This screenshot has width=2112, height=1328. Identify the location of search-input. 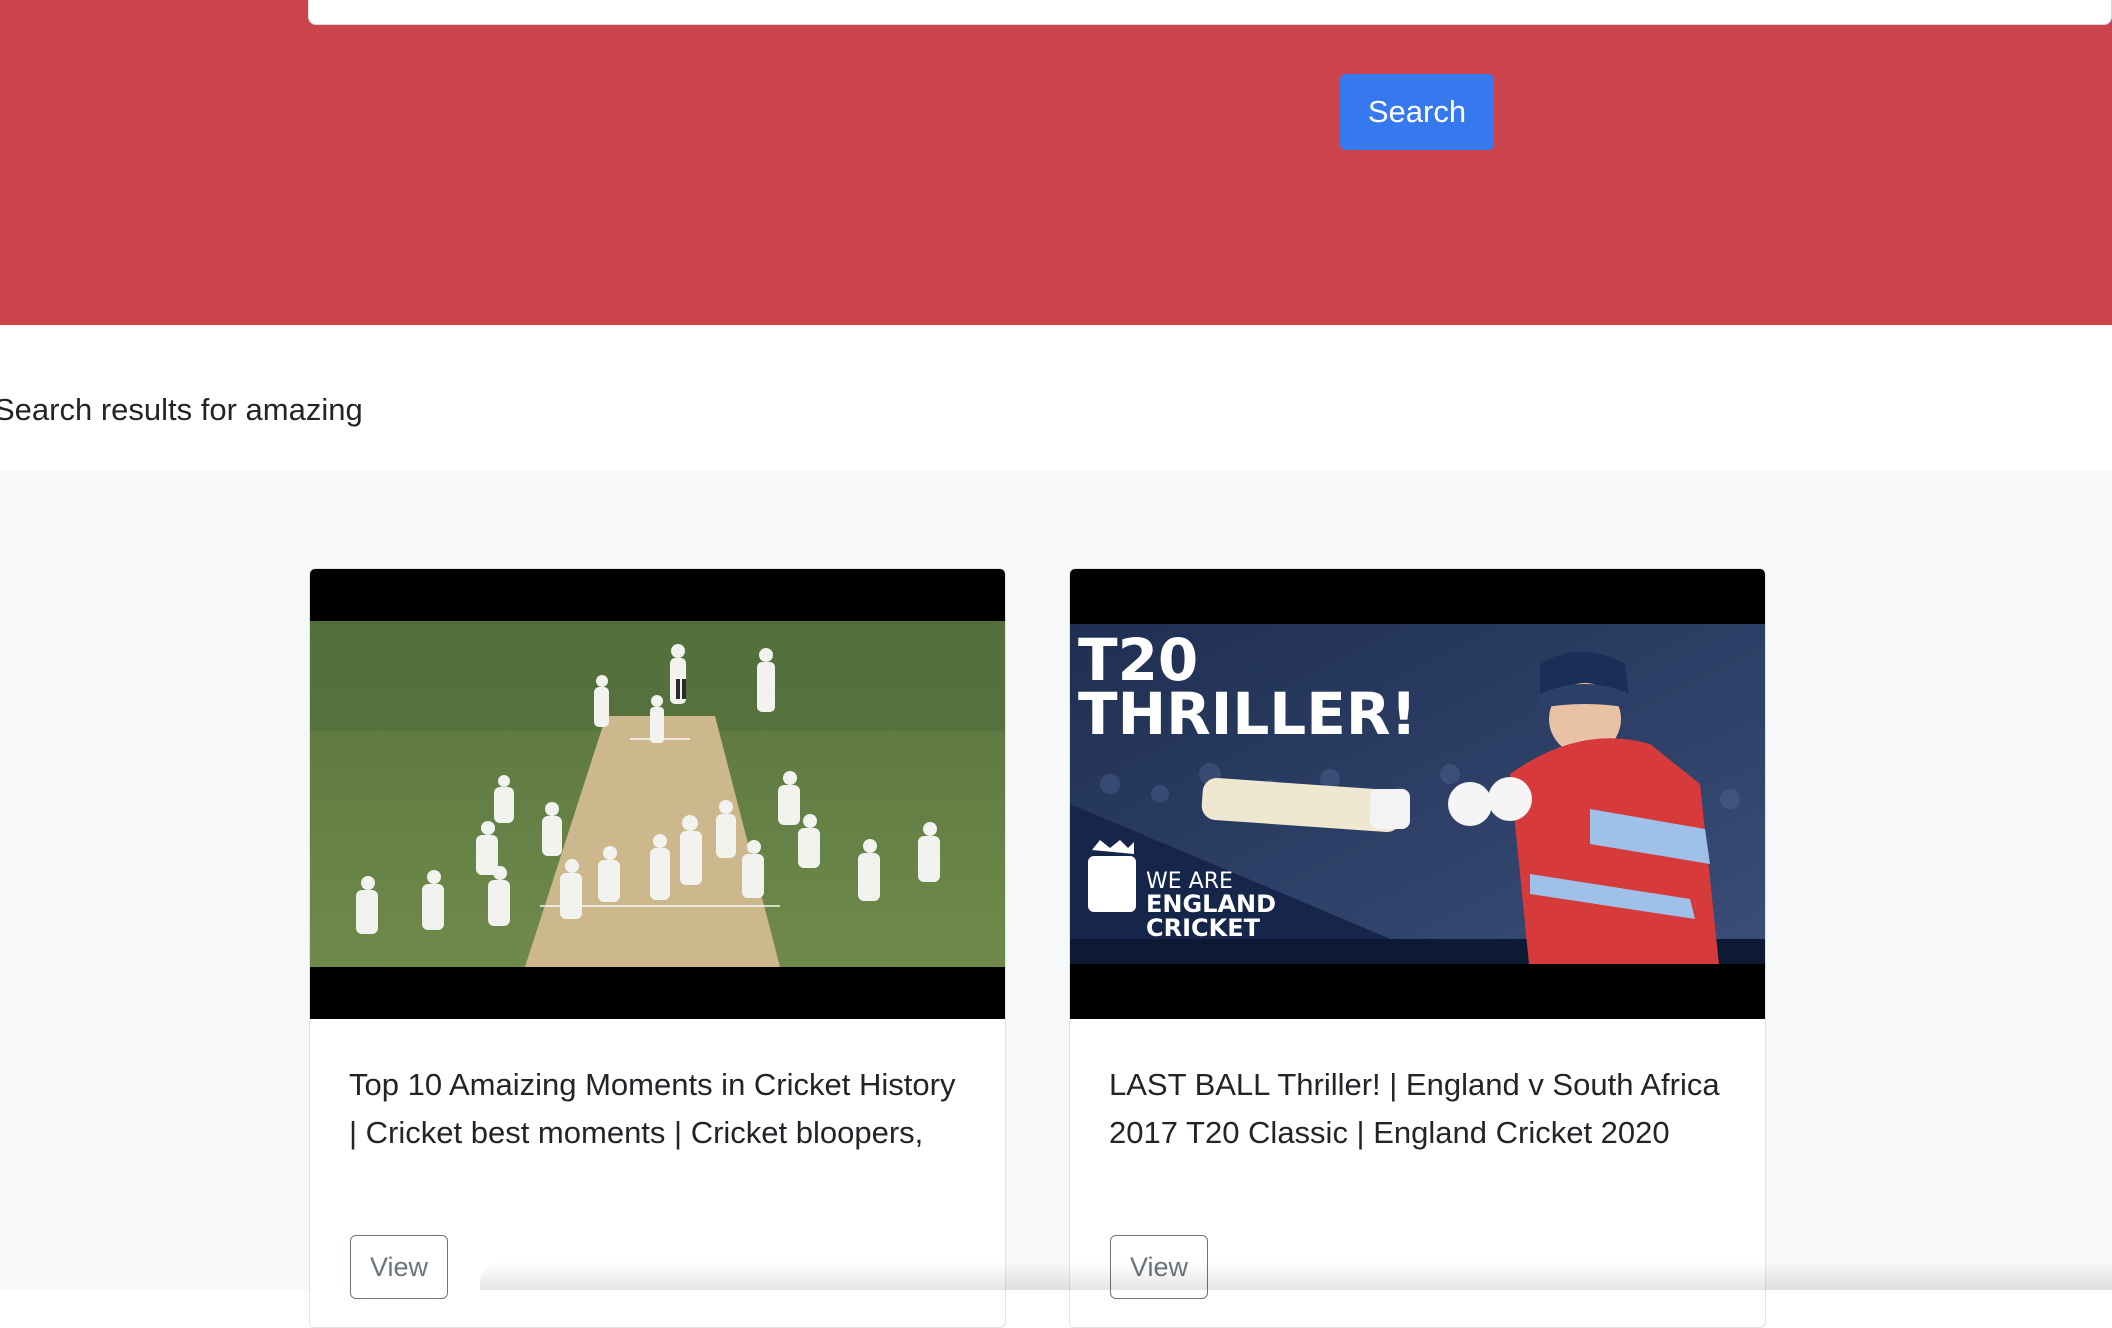
(1210, 12).